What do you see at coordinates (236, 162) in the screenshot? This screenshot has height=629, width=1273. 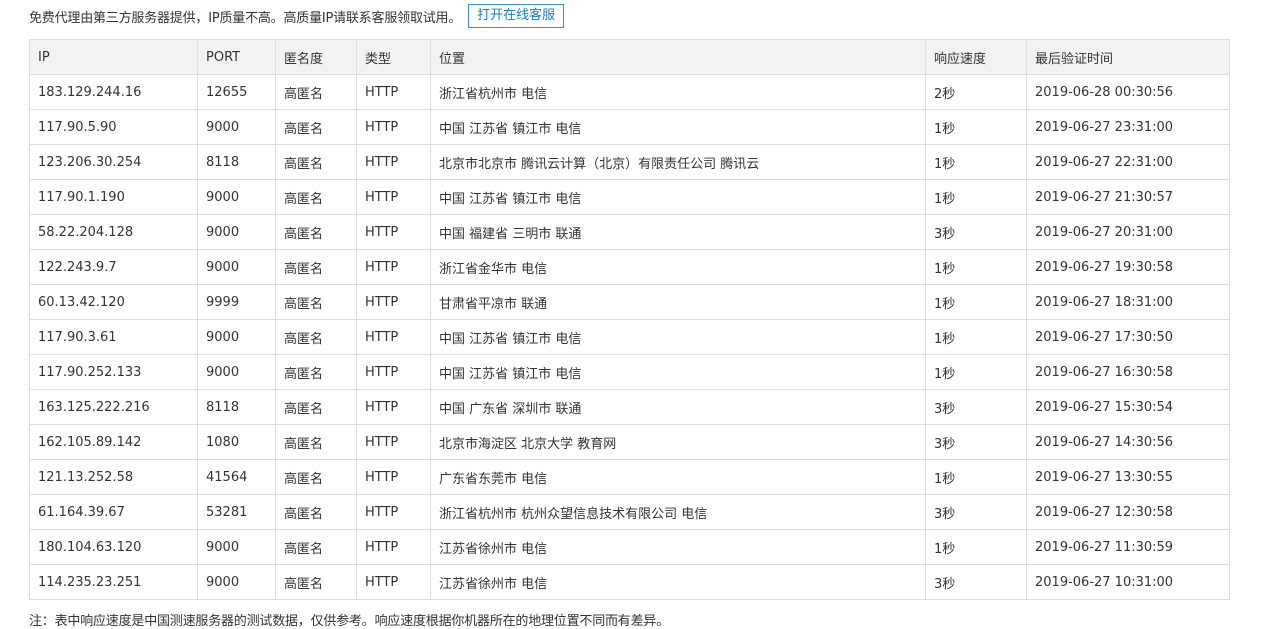 I see `port-cell: 8118` at bounding box center [236, 162].